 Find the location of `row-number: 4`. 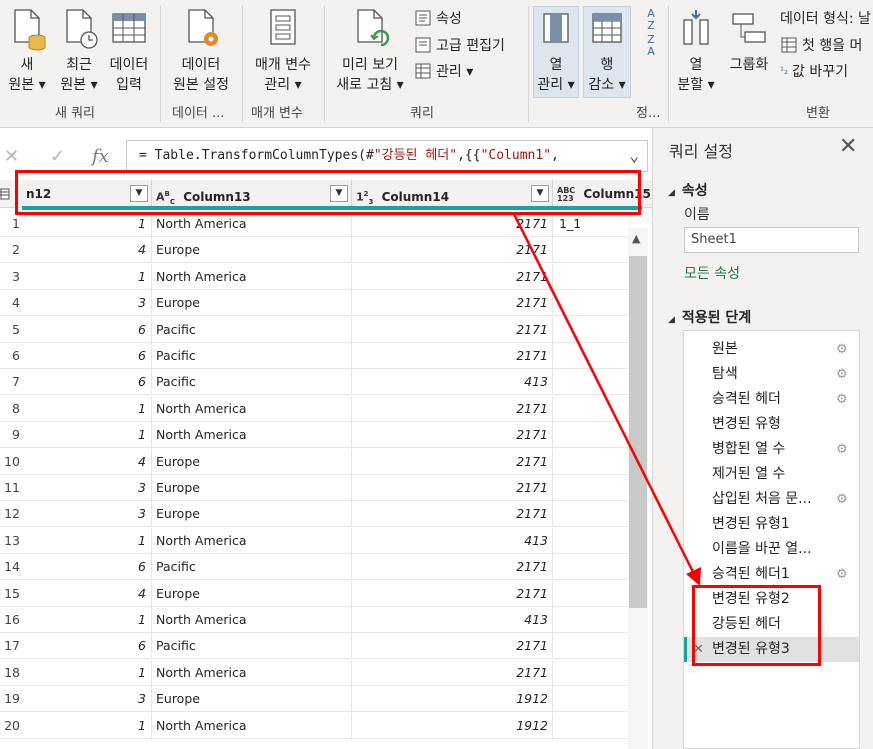

row-number: 4 is located at coordinates (11, 303).